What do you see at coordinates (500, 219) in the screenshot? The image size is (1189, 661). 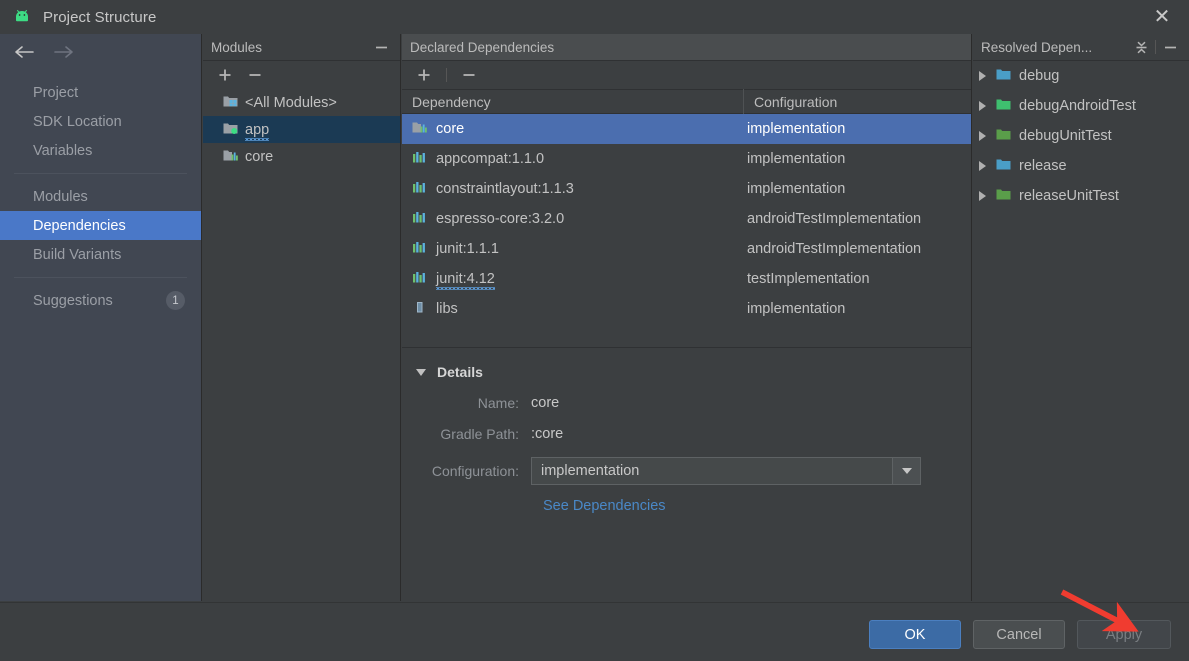 I see `dependency-name: espresso-core:3.2.0` at bounding box center [500, 219].